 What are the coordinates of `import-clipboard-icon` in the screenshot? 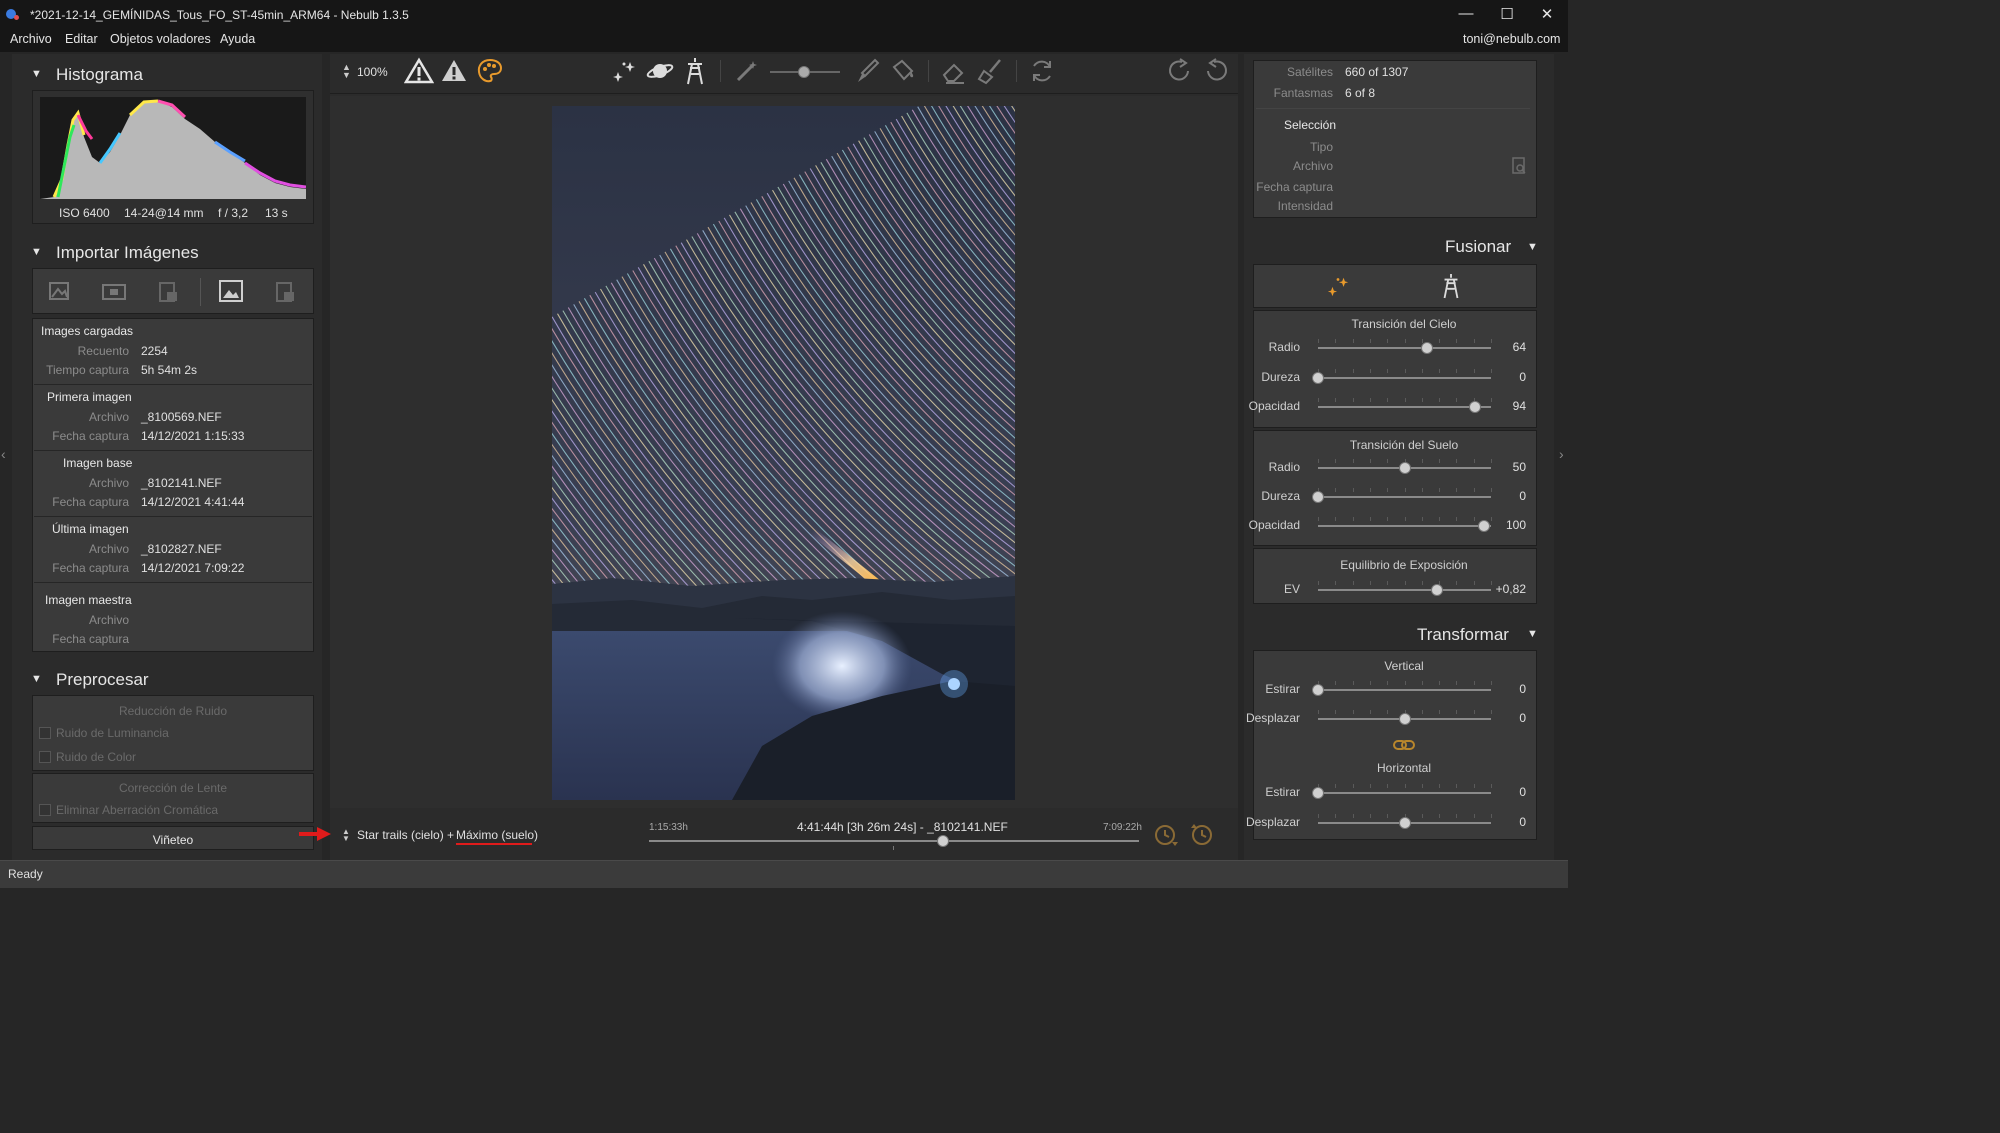 It's located at (168, 292).